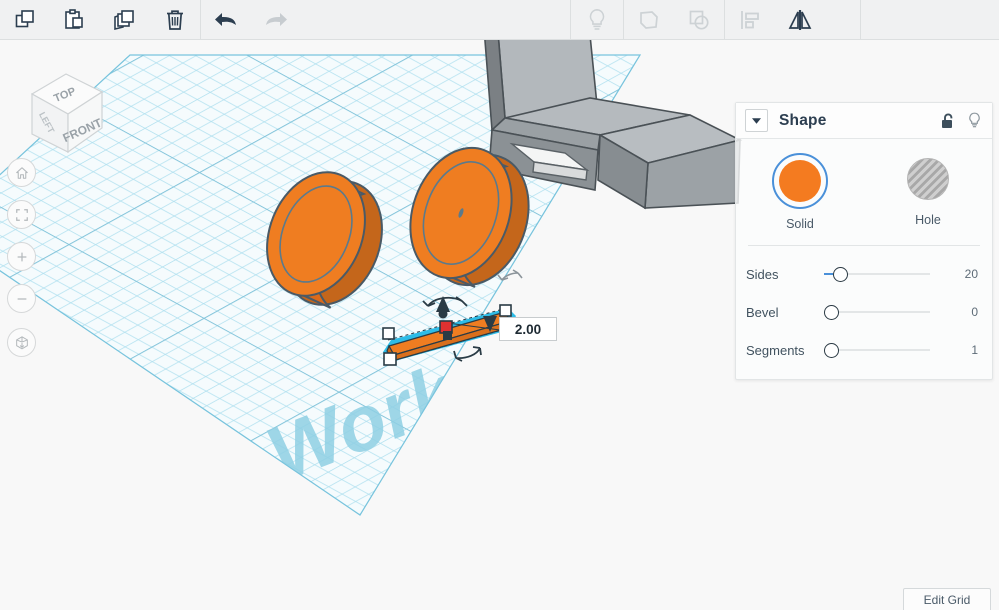 The width and height of the screenshot is (999, 610). I want to click on projection-toggle-button, so click(21, 342).